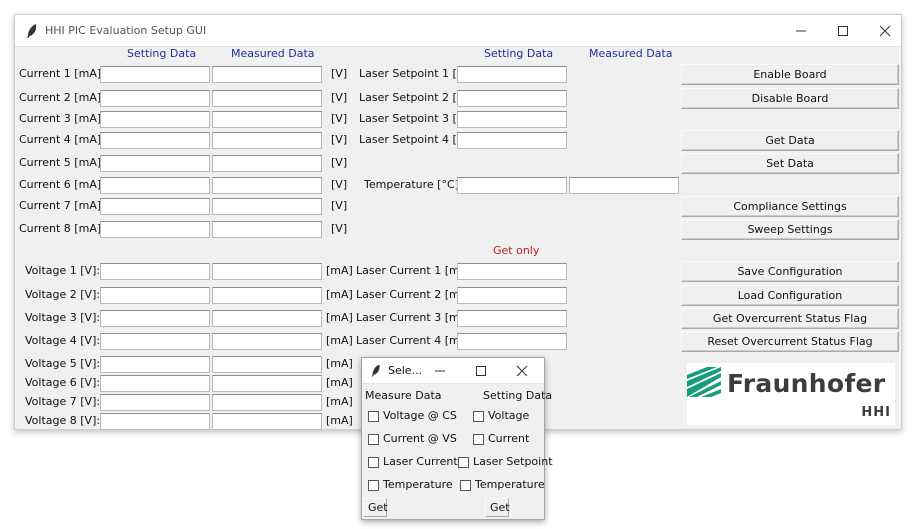  What do you see at coordinates (465, 485) in the screenshot?
I see `setting-temperature-checkbox` at bounding box center [465, 485].